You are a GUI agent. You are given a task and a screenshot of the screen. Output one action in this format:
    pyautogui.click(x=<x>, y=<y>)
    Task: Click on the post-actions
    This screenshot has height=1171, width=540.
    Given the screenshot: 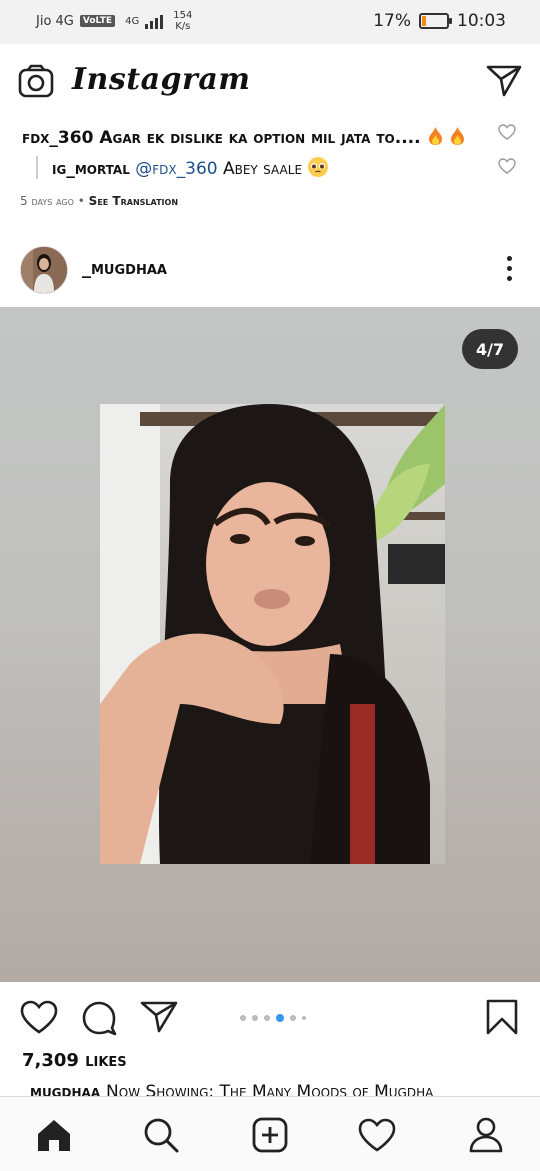 What is the action you would take?
    pyautogui.click(x=270, y=1020)
    